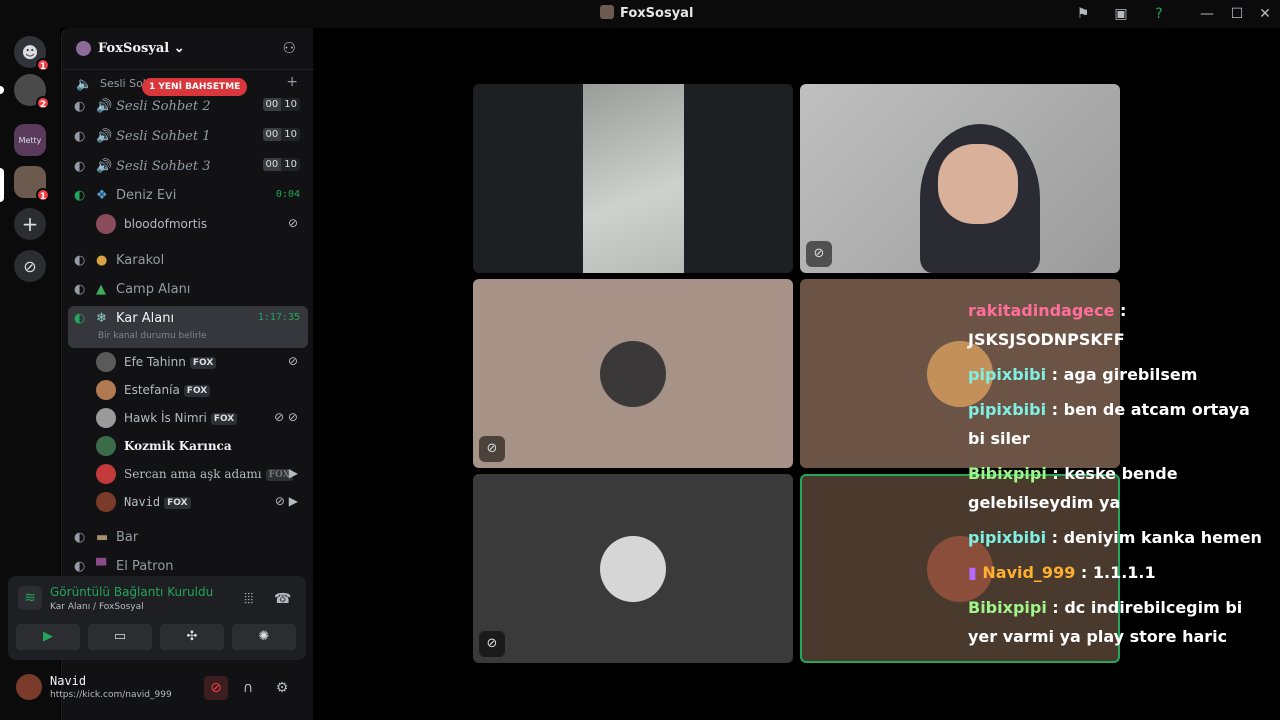 This screenshot has width=1280, height=720. I want to click on channel-bar: ◐ ▬ Bar, so click(188, 538).